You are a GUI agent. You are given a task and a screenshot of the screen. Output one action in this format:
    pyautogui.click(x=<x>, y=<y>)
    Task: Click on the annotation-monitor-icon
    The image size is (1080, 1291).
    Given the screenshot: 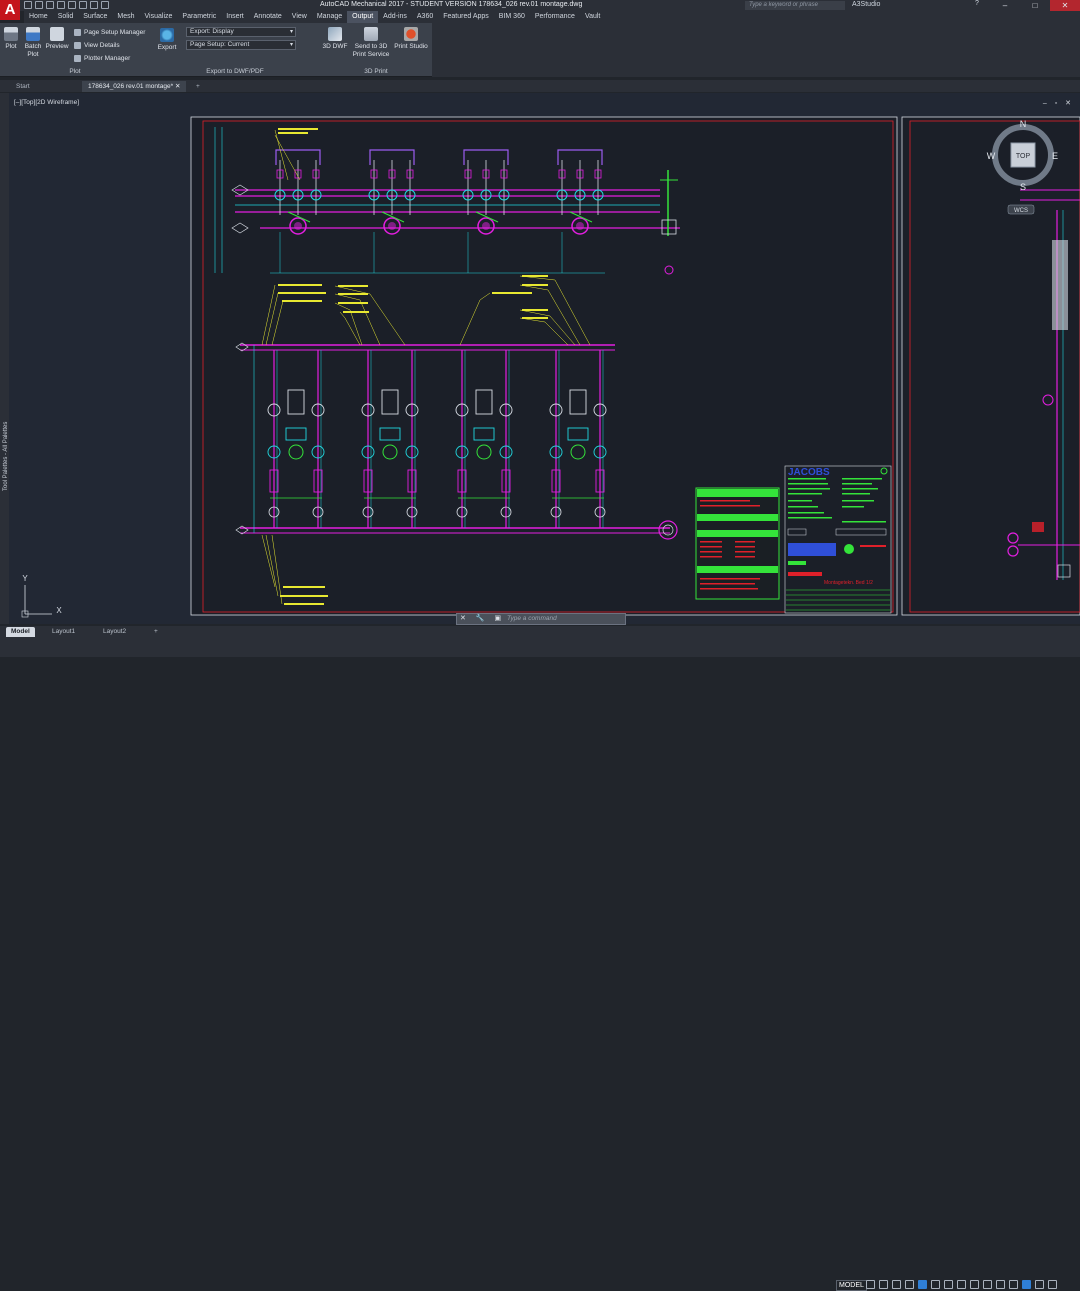 What is the action you would take?
    pyautogui.click(x=987, y=1284)
    